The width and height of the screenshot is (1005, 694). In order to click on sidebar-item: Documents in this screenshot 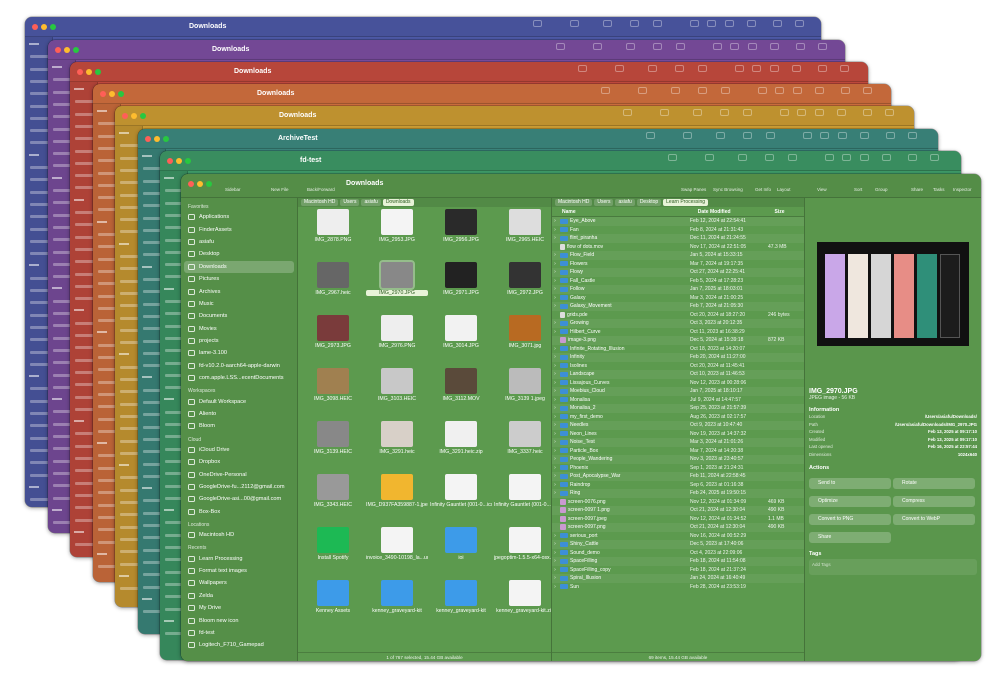, I will do `click(239, 316)`.